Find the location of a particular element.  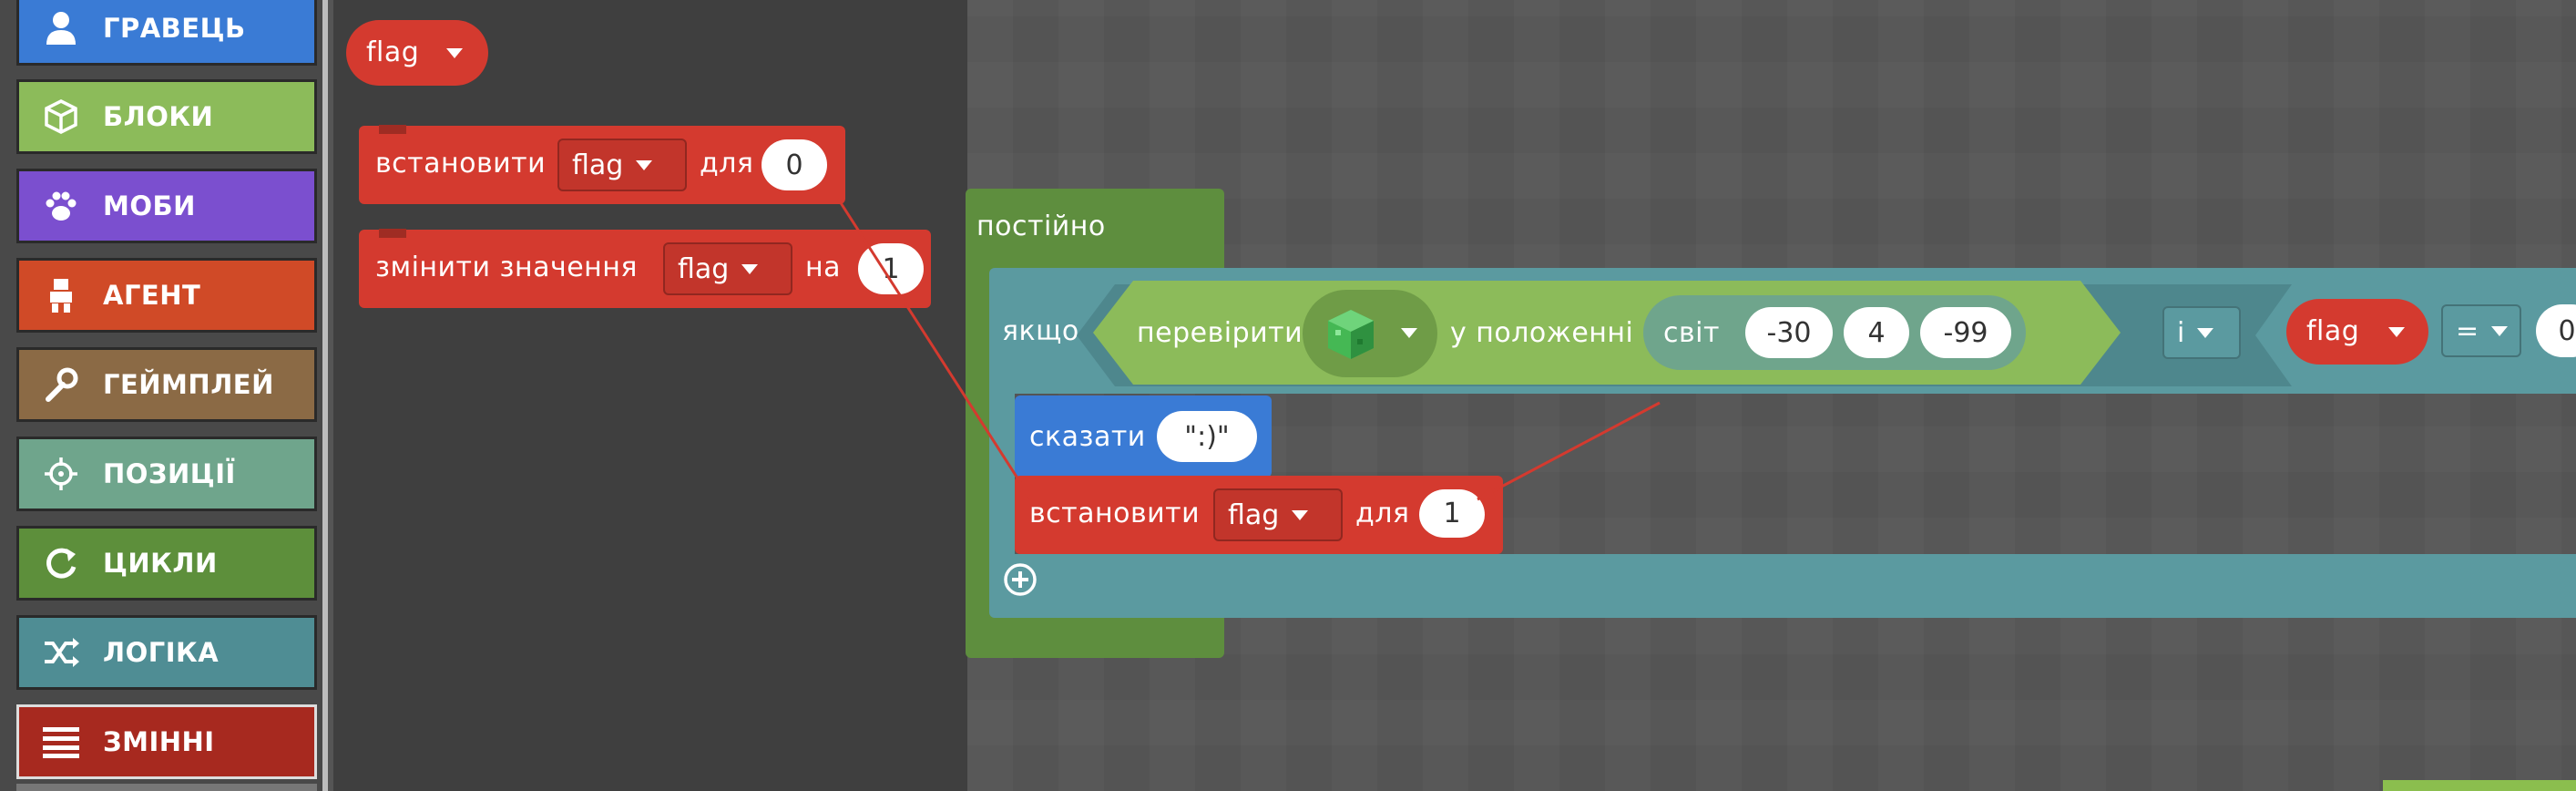

corner-button is located at coordinates (2479, 785).